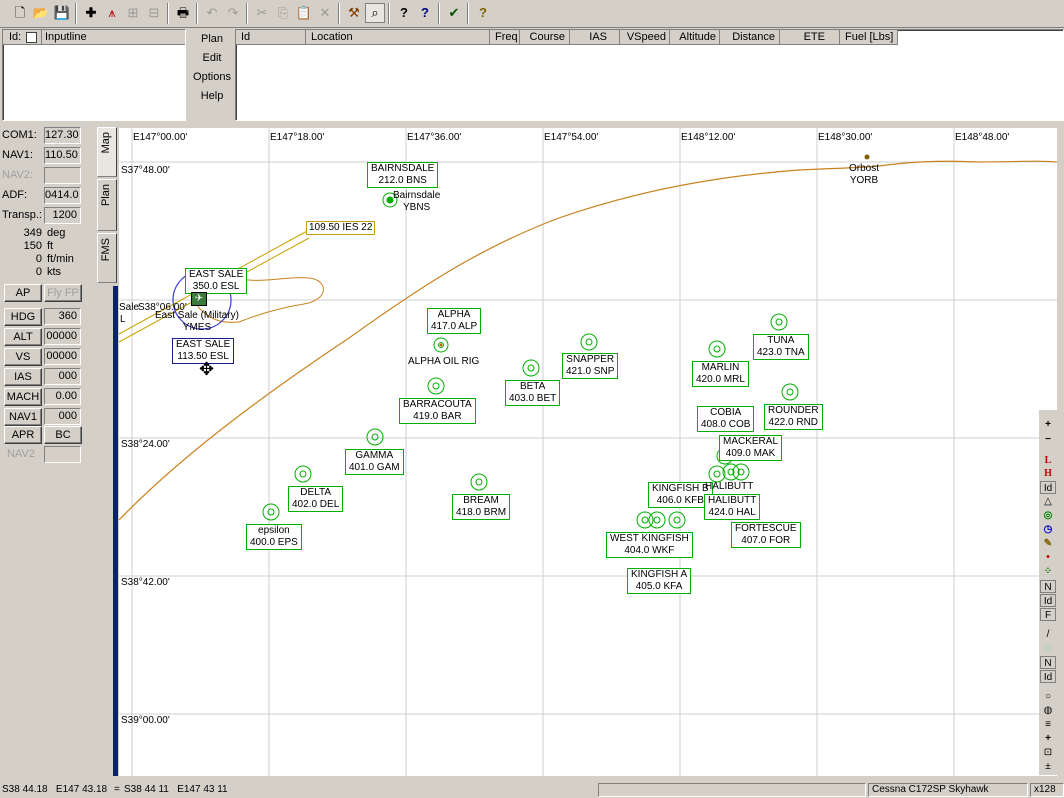  What do you see at coordinates (1048, 752) in the screenshot?
I see `frame-icon: ⊡` at bounding box center [1048, 752].